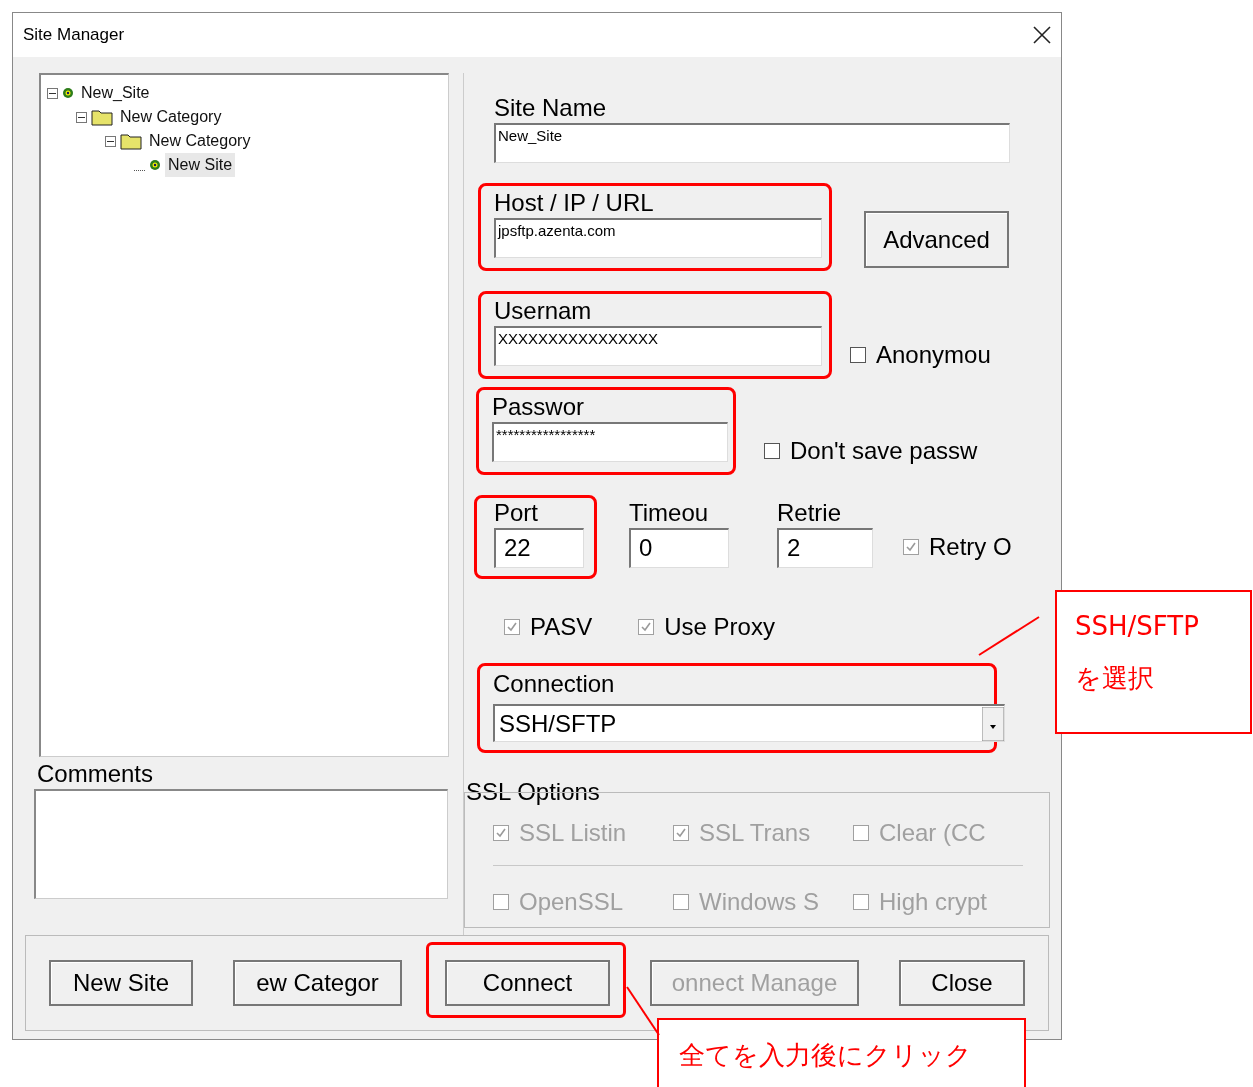 Image resolution: width=1253 pixels, height=1087 pixels. What do you see at coordinates (554, 684) in the screenshot?
I see `field-label: Connection` at bounding box center [554, 684].